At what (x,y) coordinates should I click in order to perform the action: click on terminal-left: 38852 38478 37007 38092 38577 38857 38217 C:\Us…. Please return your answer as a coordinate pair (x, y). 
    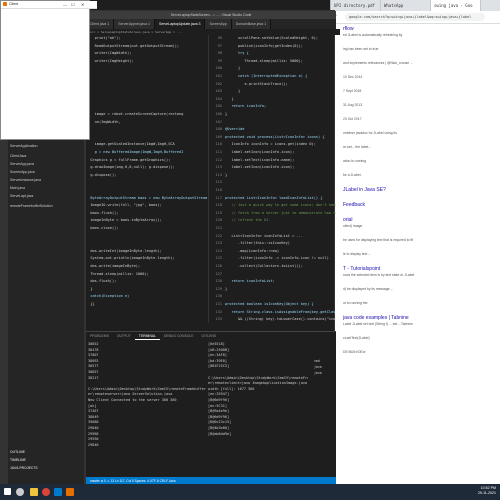
    Looking at the image, I should click on (147, 409).